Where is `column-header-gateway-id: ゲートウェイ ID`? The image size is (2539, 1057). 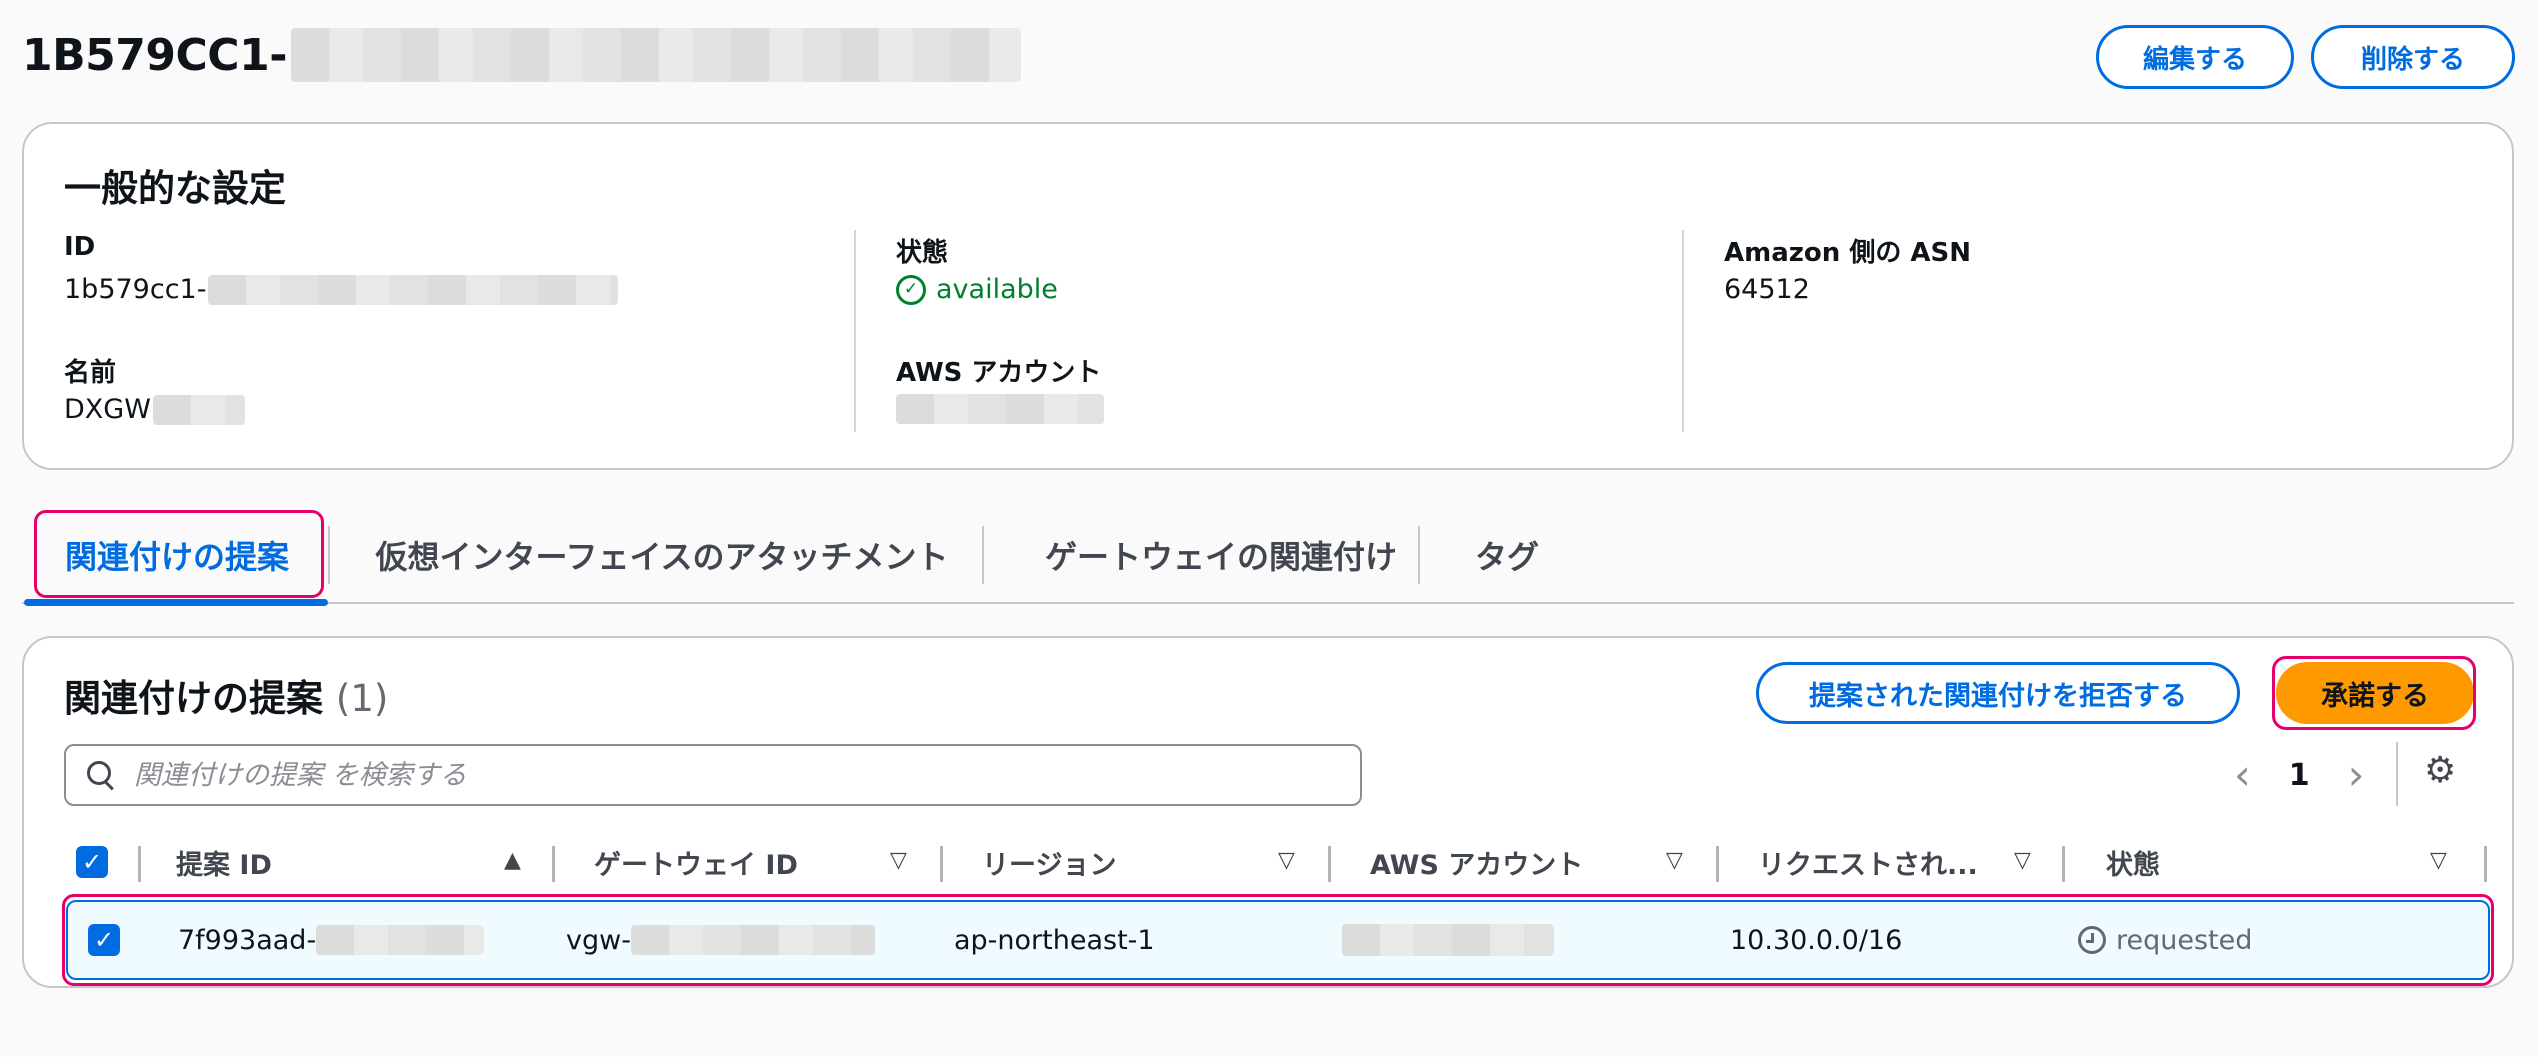
column-header-gateway-id: ゲートウェイ ID is located at coordinates (696, 862).